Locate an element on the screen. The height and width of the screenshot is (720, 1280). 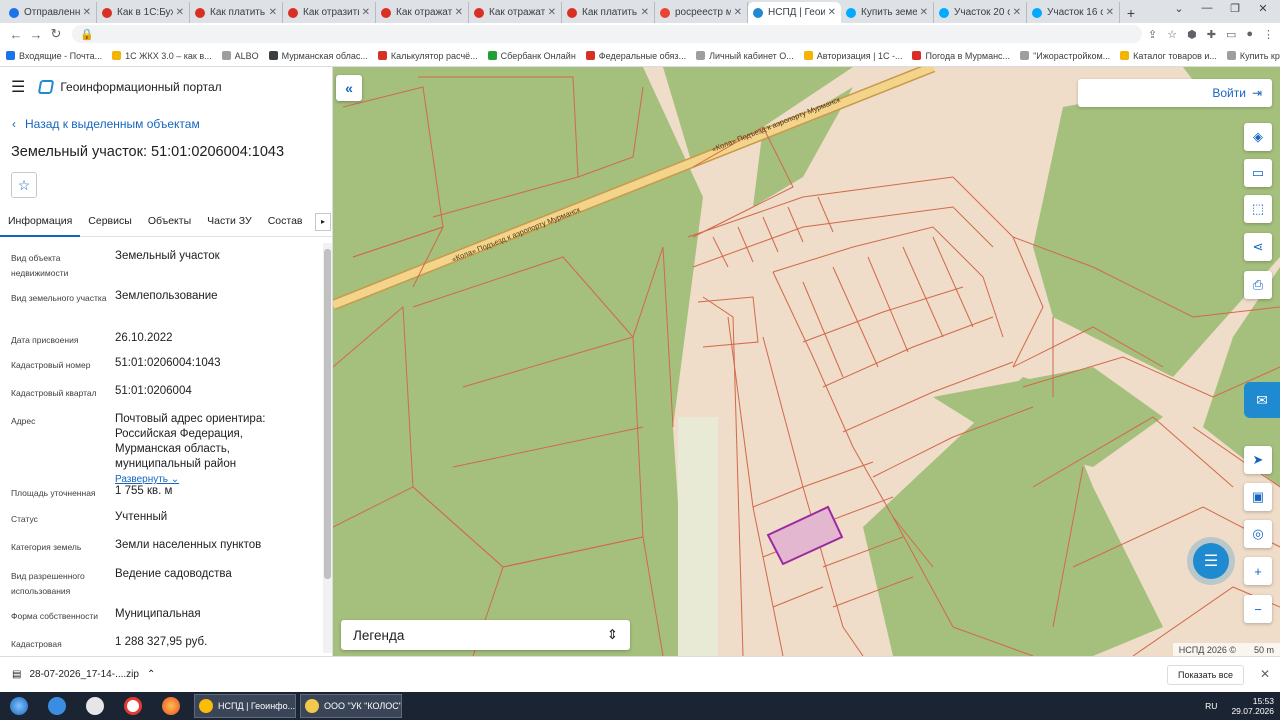
scrollbar-thumb is located at coordinates (327, 414).